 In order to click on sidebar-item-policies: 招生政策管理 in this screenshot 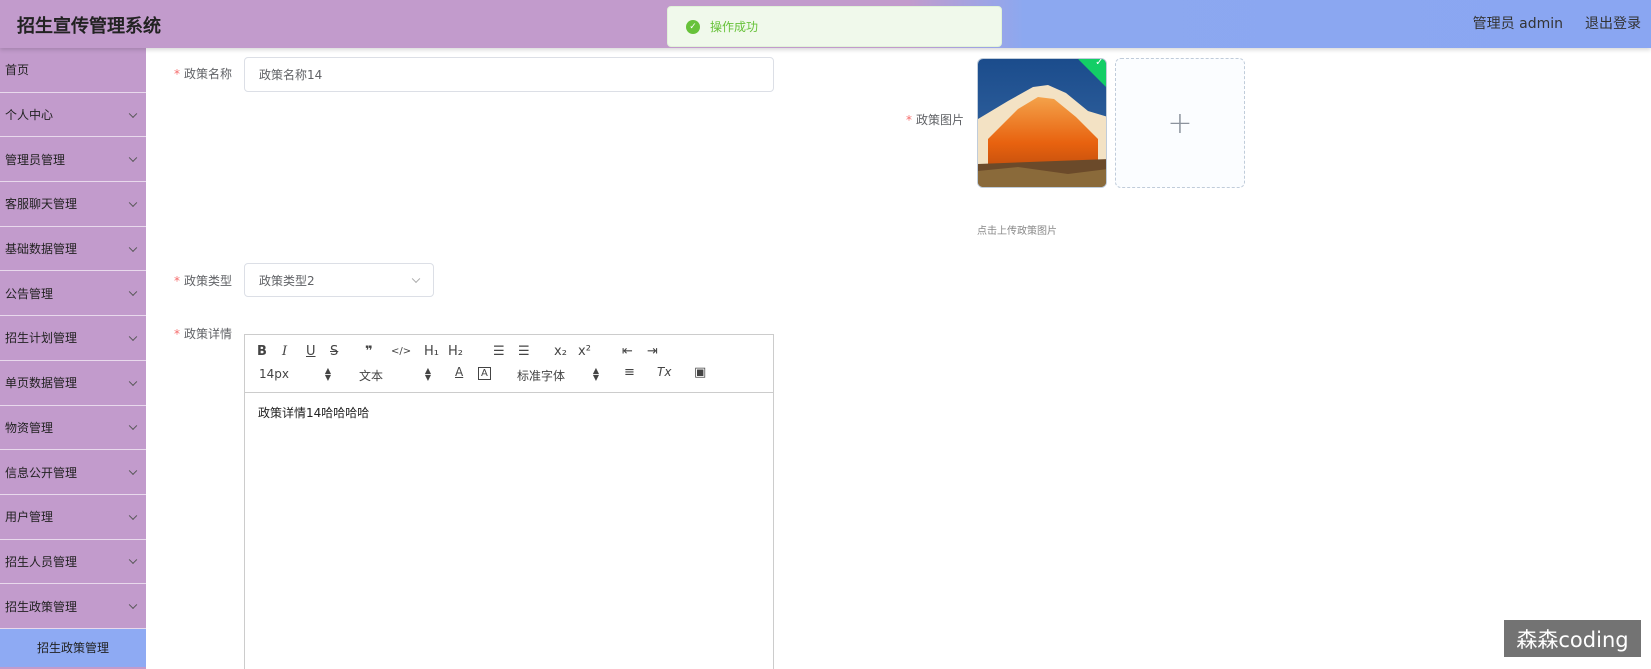, I will do `click(73, 606)`.